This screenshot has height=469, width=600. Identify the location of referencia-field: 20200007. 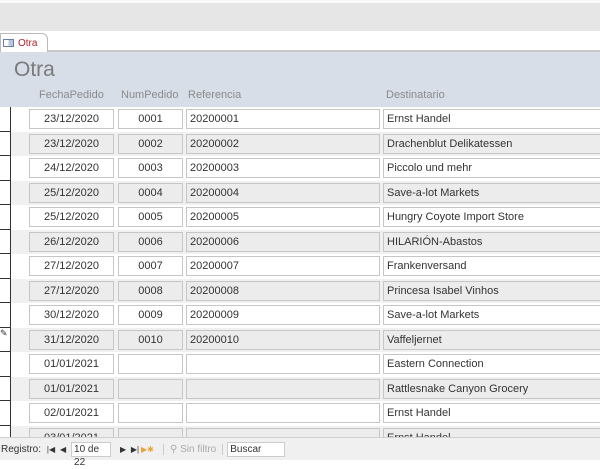
(283, 266).